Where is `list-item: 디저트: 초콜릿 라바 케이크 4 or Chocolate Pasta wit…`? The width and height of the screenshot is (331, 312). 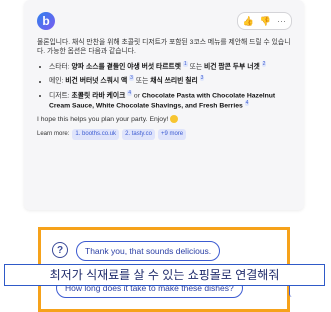 list-item: 디저트: 초콜릿 라바 케이크 4 or Chocolate Pasta wit… is located at coordinates (170, 100).